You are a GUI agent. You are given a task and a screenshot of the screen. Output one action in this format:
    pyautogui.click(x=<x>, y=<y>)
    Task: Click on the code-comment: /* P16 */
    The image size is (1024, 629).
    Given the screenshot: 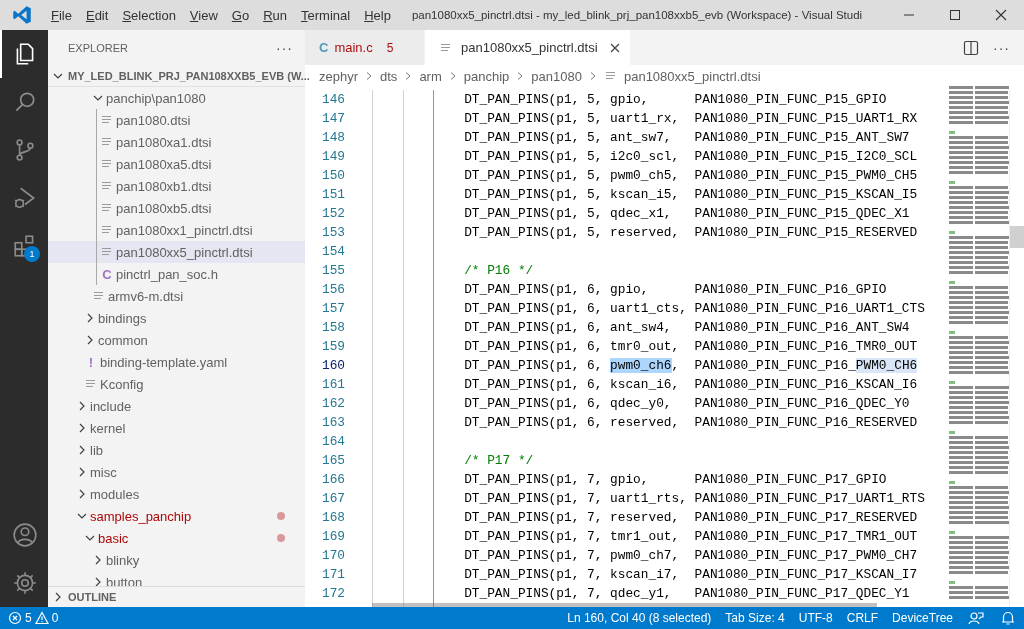 What is the action you would take?
    pyautogui.click(x=499, y=270)
    